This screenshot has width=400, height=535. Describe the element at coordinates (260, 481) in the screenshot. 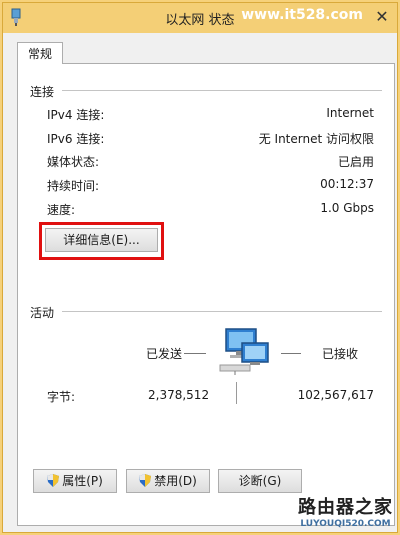

I see `diagnose-button: 诊断(G)` at that location.